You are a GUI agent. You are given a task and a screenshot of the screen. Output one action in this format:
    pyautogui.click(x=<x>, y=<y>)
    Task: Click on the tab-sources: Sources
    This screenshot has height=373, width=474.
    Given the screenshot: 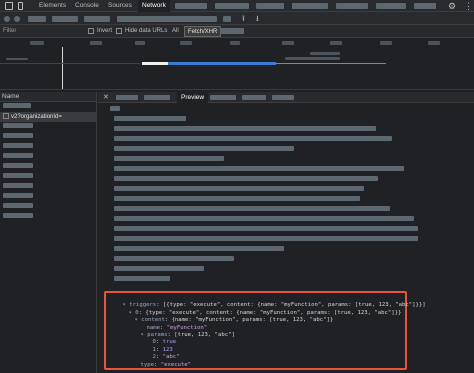 What is the action you would take?
    pyautogui.click(x=120, y=6)
    